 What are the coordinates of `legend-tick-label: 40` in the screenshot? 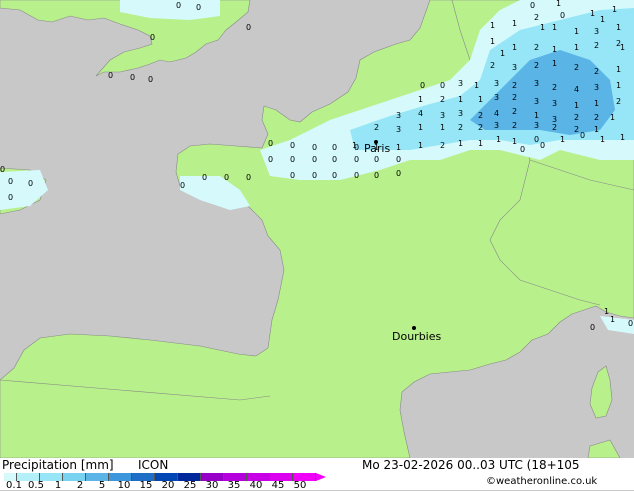 It's located at (256, 485).